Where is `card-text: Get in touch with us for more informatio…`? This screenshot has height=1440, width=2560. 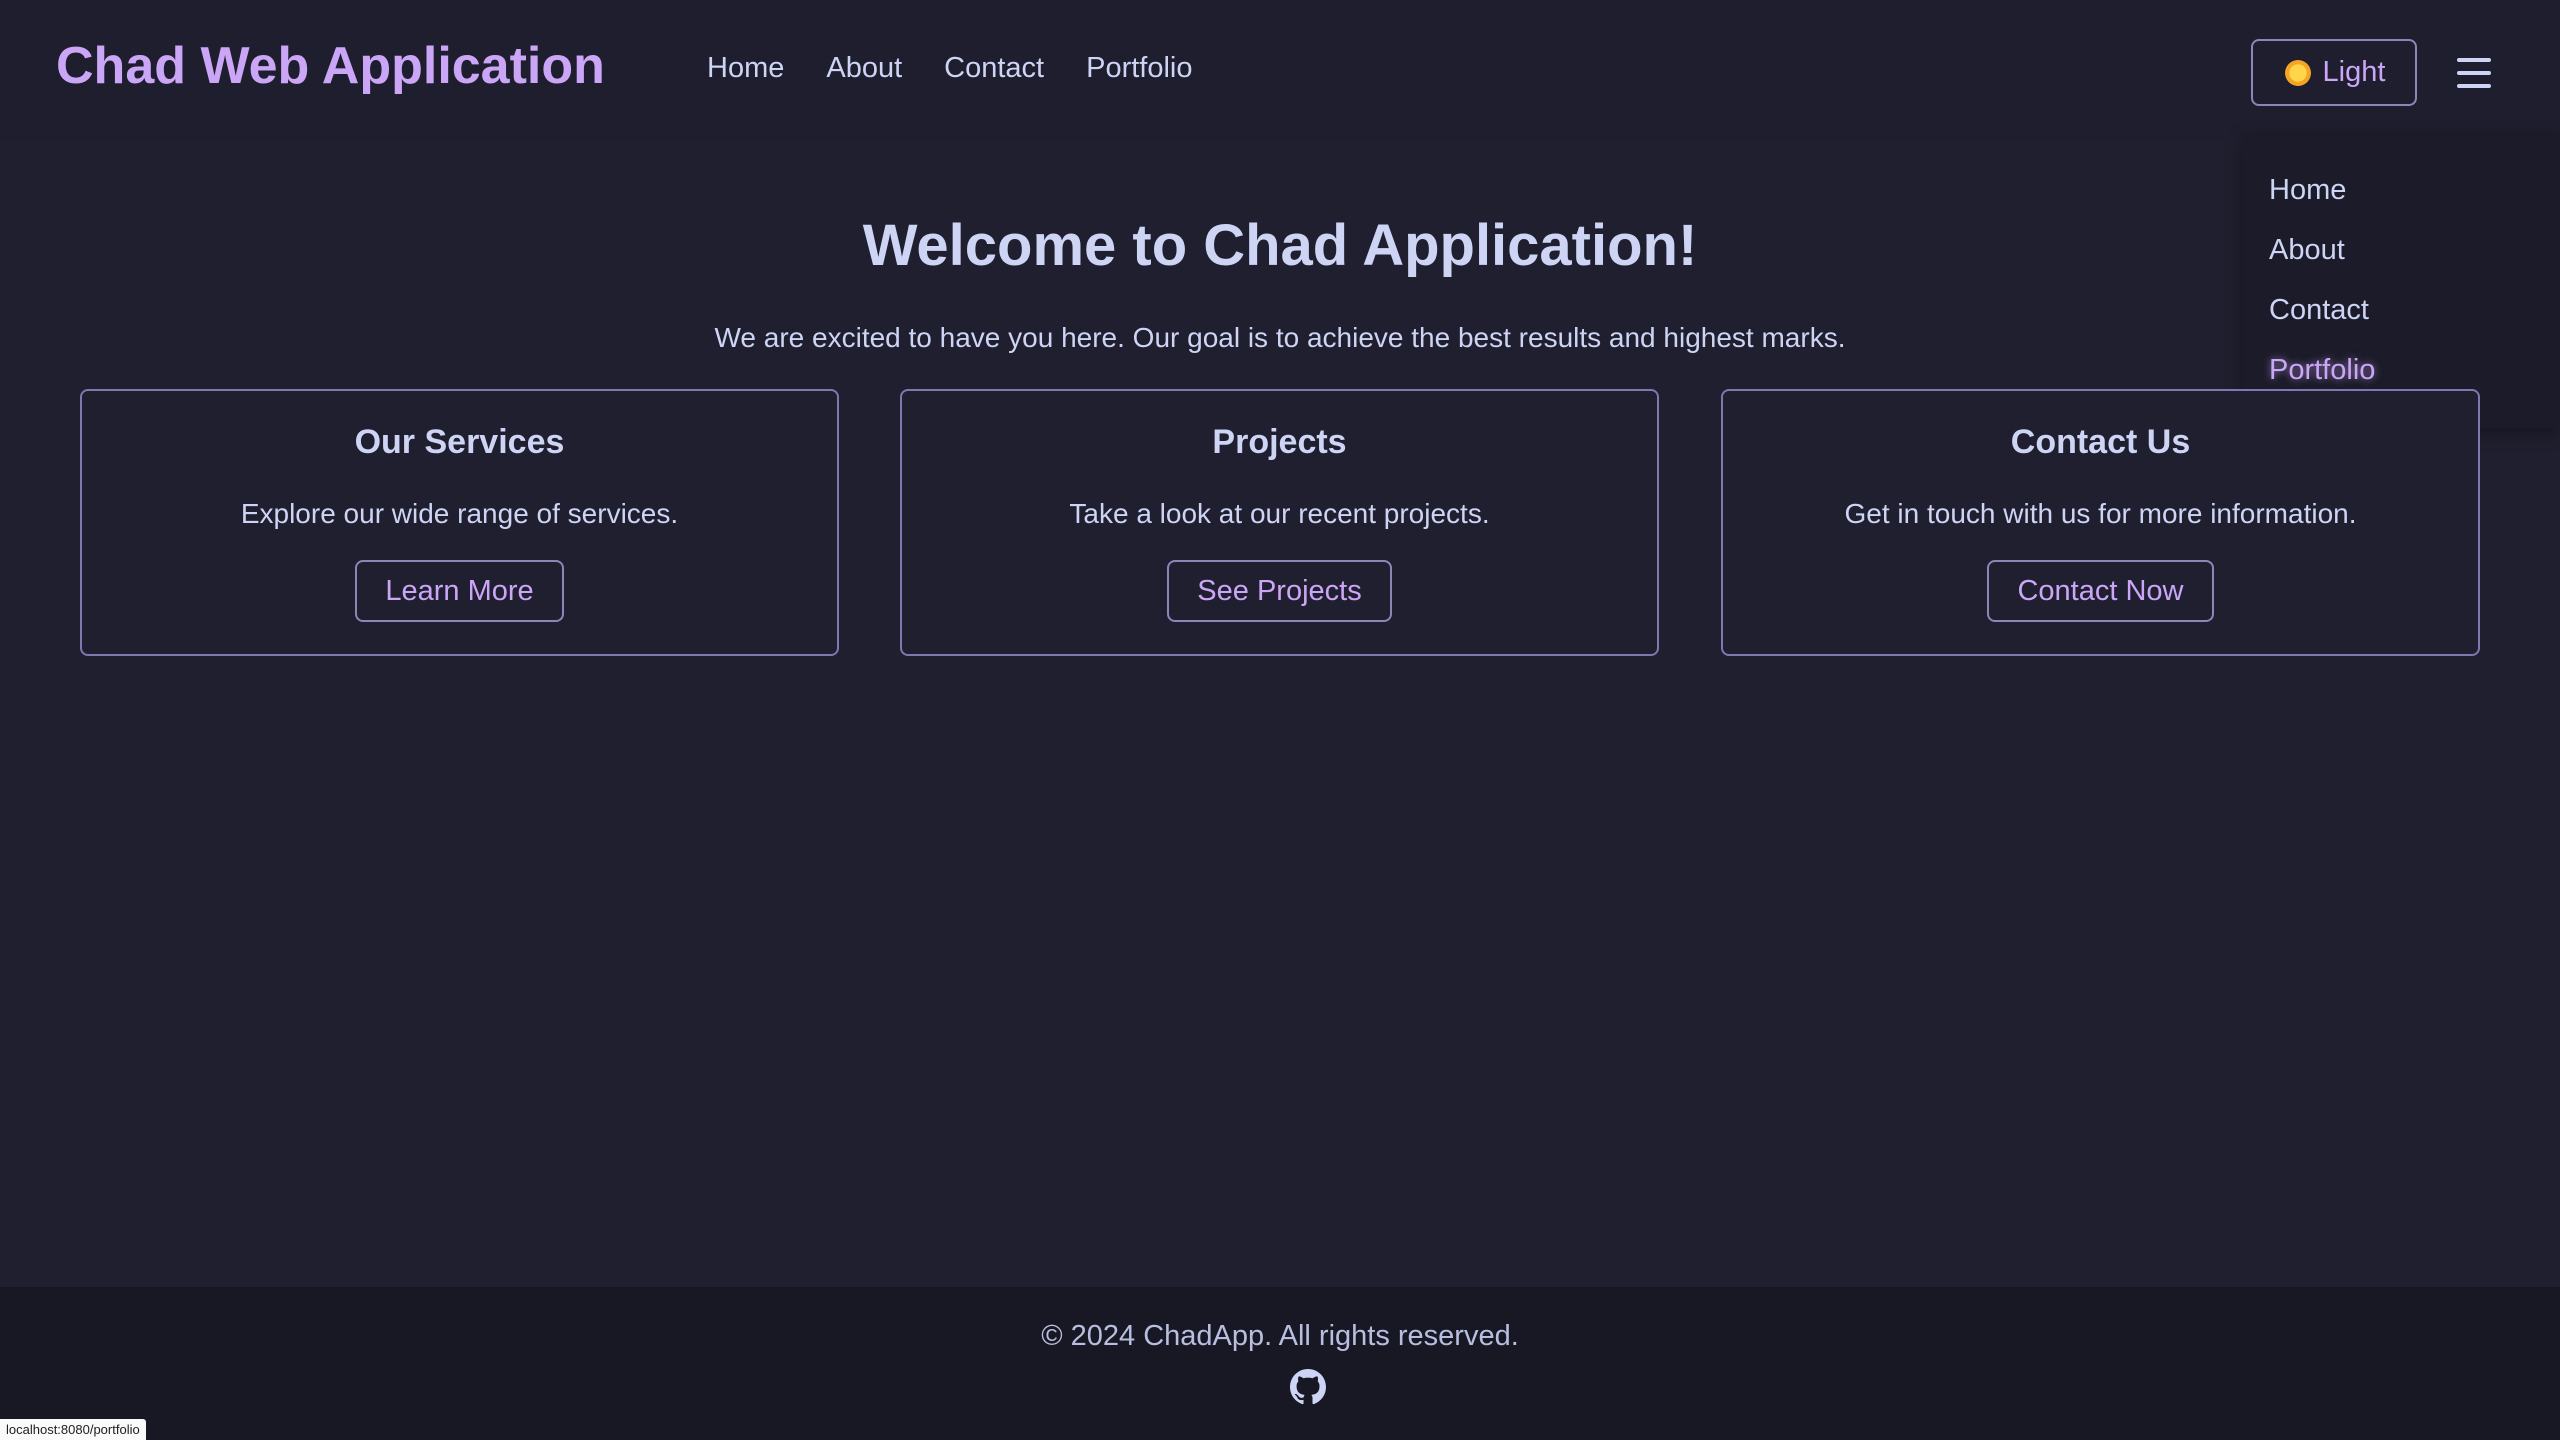
card-text: Get in touch with us for more informatio… is located at coordinates (2100, 513).